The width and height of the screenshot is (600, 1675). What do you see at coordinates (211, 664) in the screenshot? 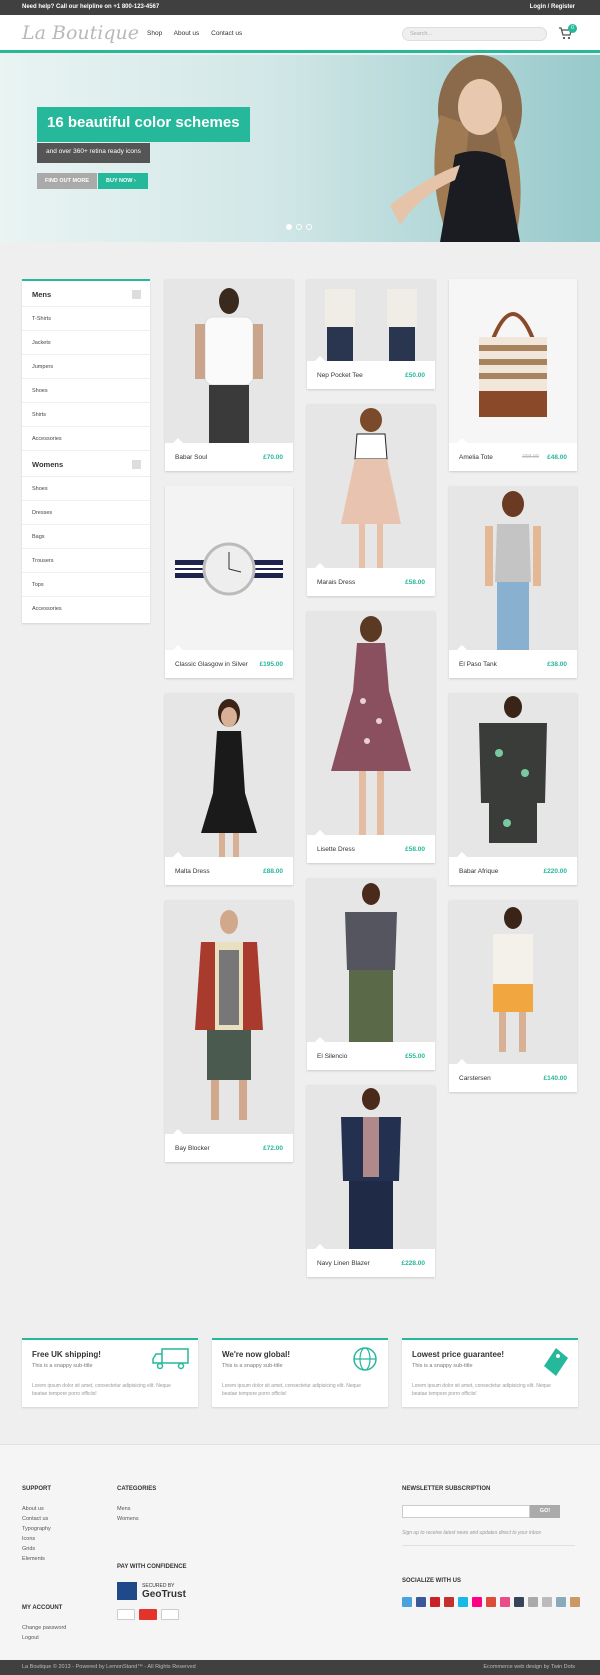
I see `product-name: Classic Glasgow in Silver` at bounding box center [211, 664].